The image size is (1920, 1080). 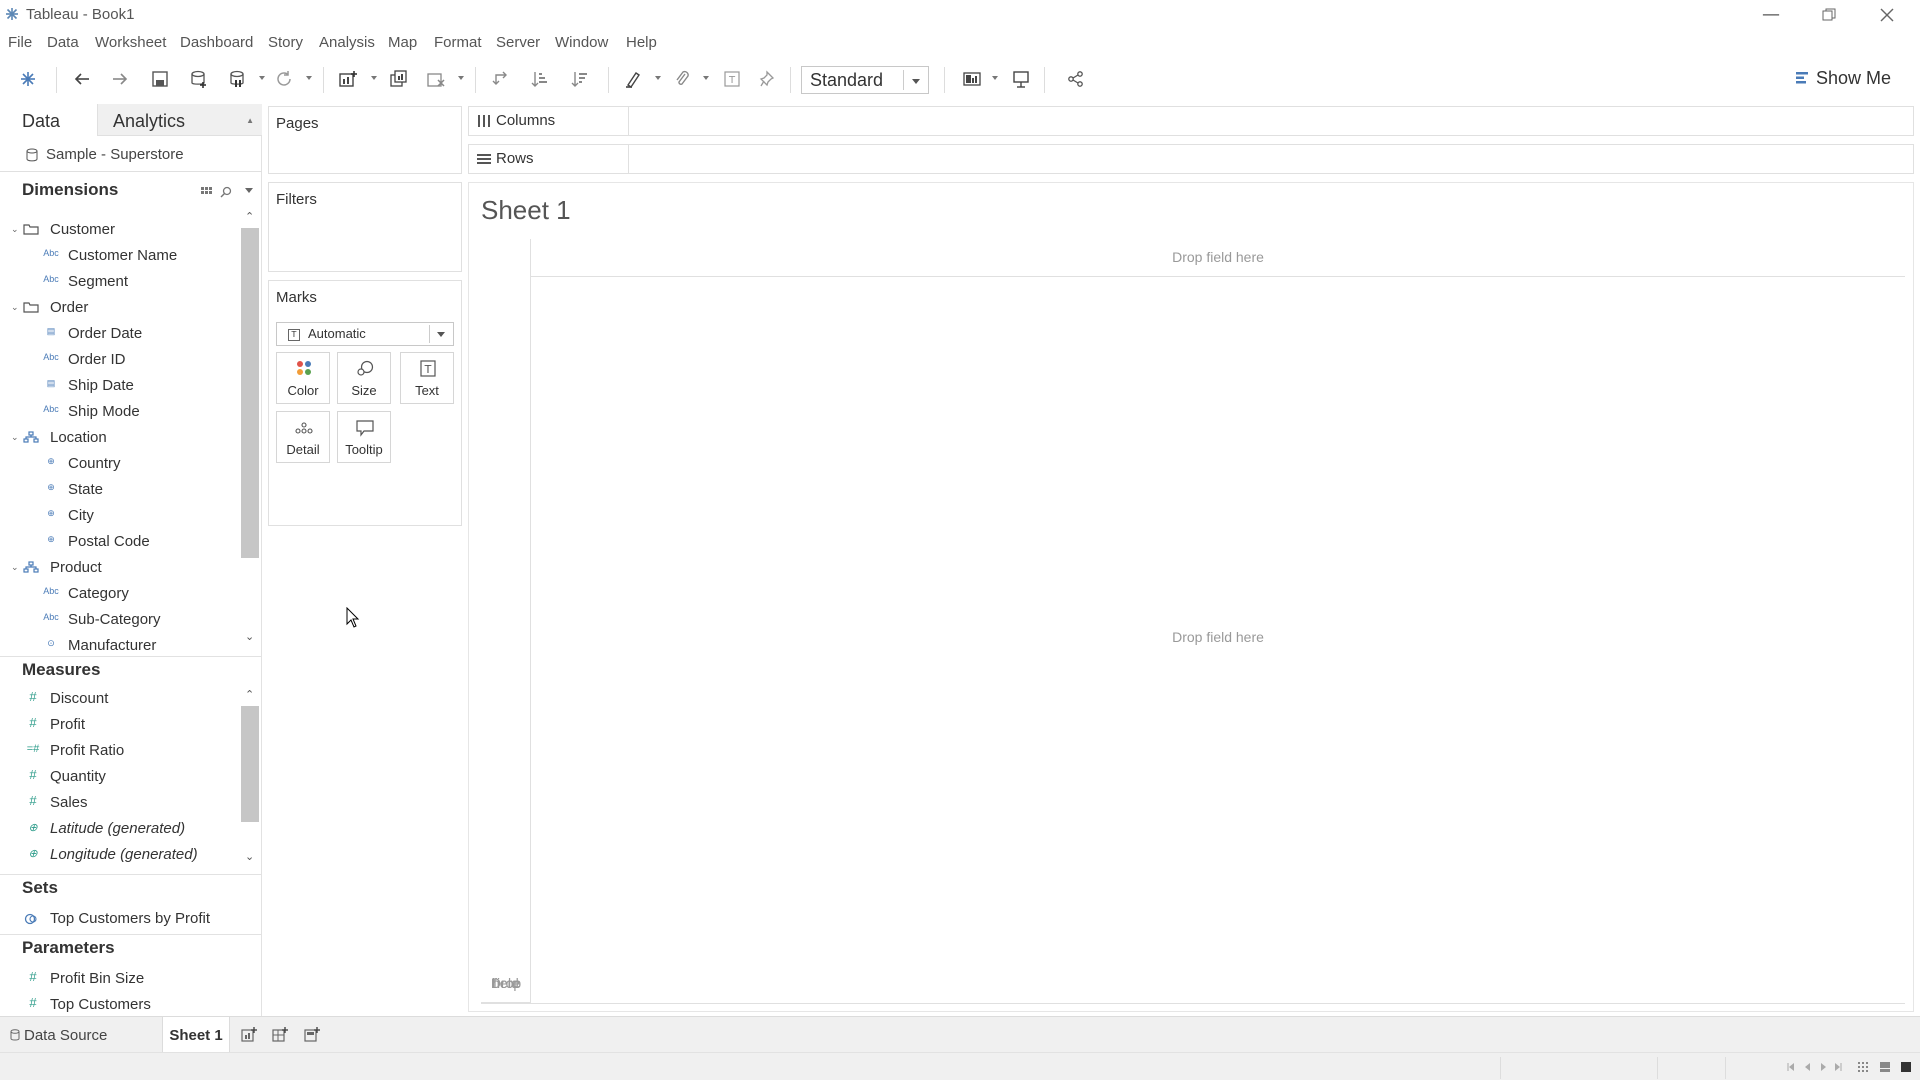 What do you see at coordinates (216, 42) in the screenshot?
I see `menu-dashboard: Dashboard` at bounding box center [216, 42].